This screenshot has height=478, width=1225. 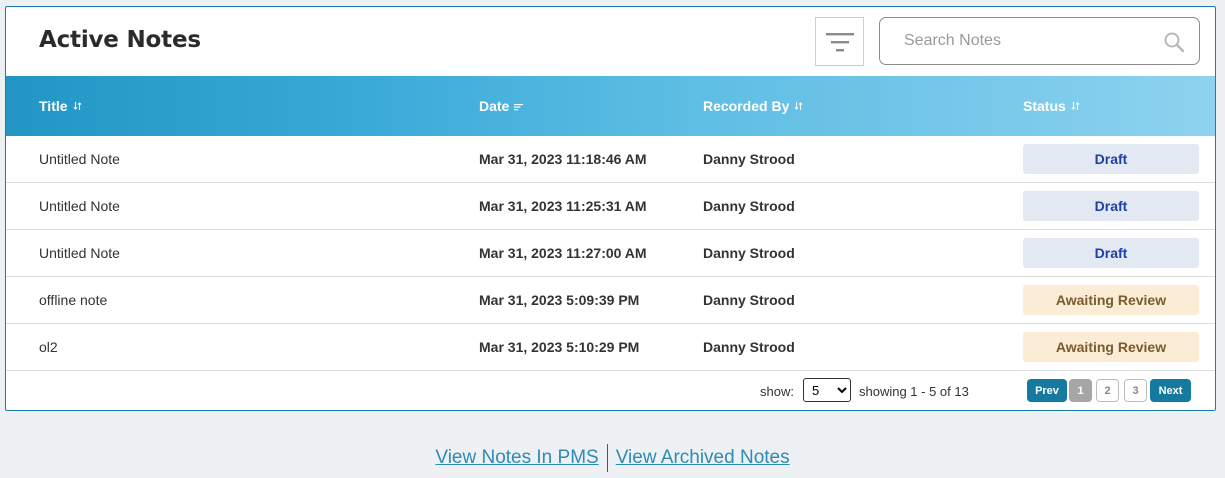 What do you see at coordinates (1047, 390) in the screenshot?
I see `prev-button: Prev` at bounding box center [1047, 390].